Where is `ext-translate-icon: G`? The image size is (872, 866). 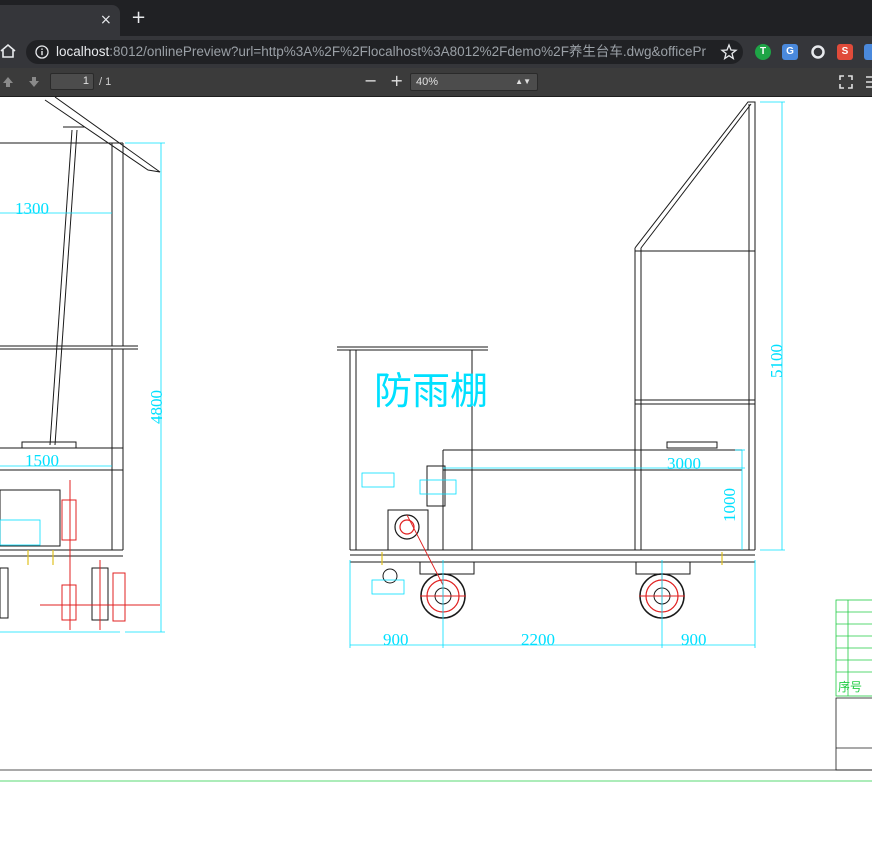
ext-translate-icon: G is located at coordinates (790, 52).